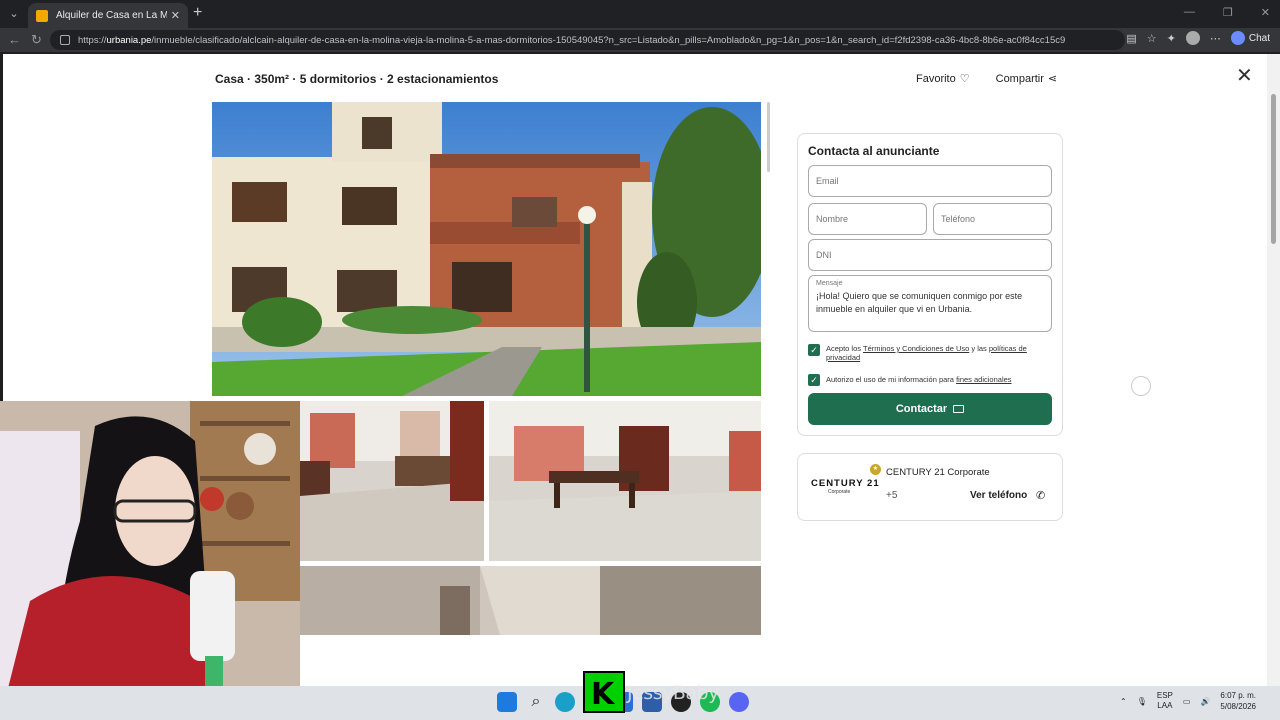  What do you see at coordinates (65, 40) in the screenshot?
I see `site-info-icon` at bounding box center [65, 40].